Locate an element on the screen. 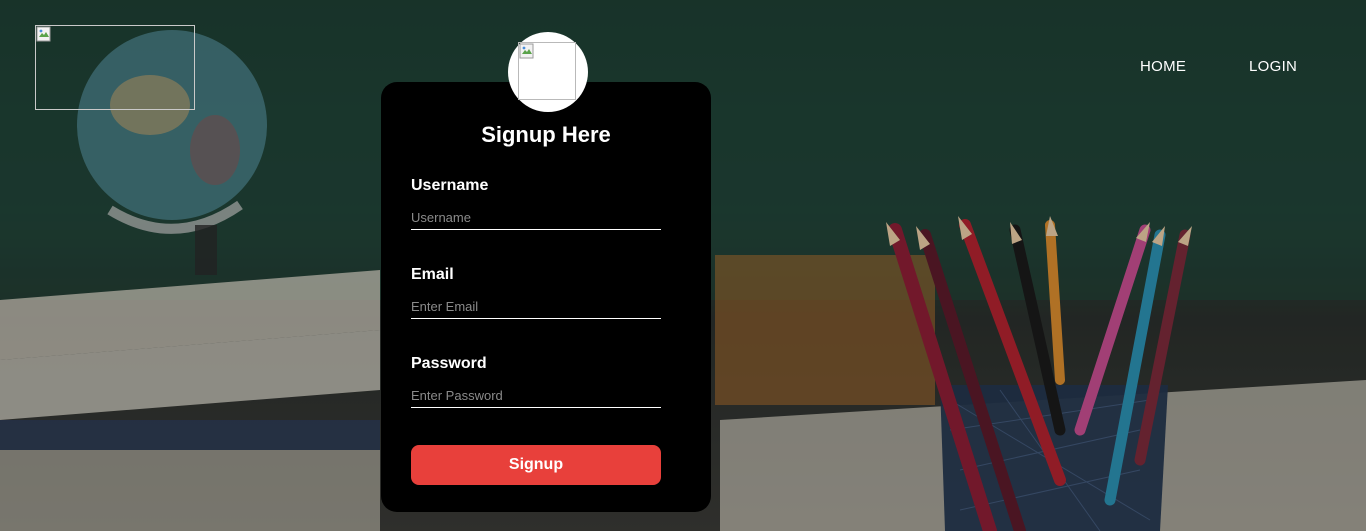  email-input is located at coordinates (536, 306).